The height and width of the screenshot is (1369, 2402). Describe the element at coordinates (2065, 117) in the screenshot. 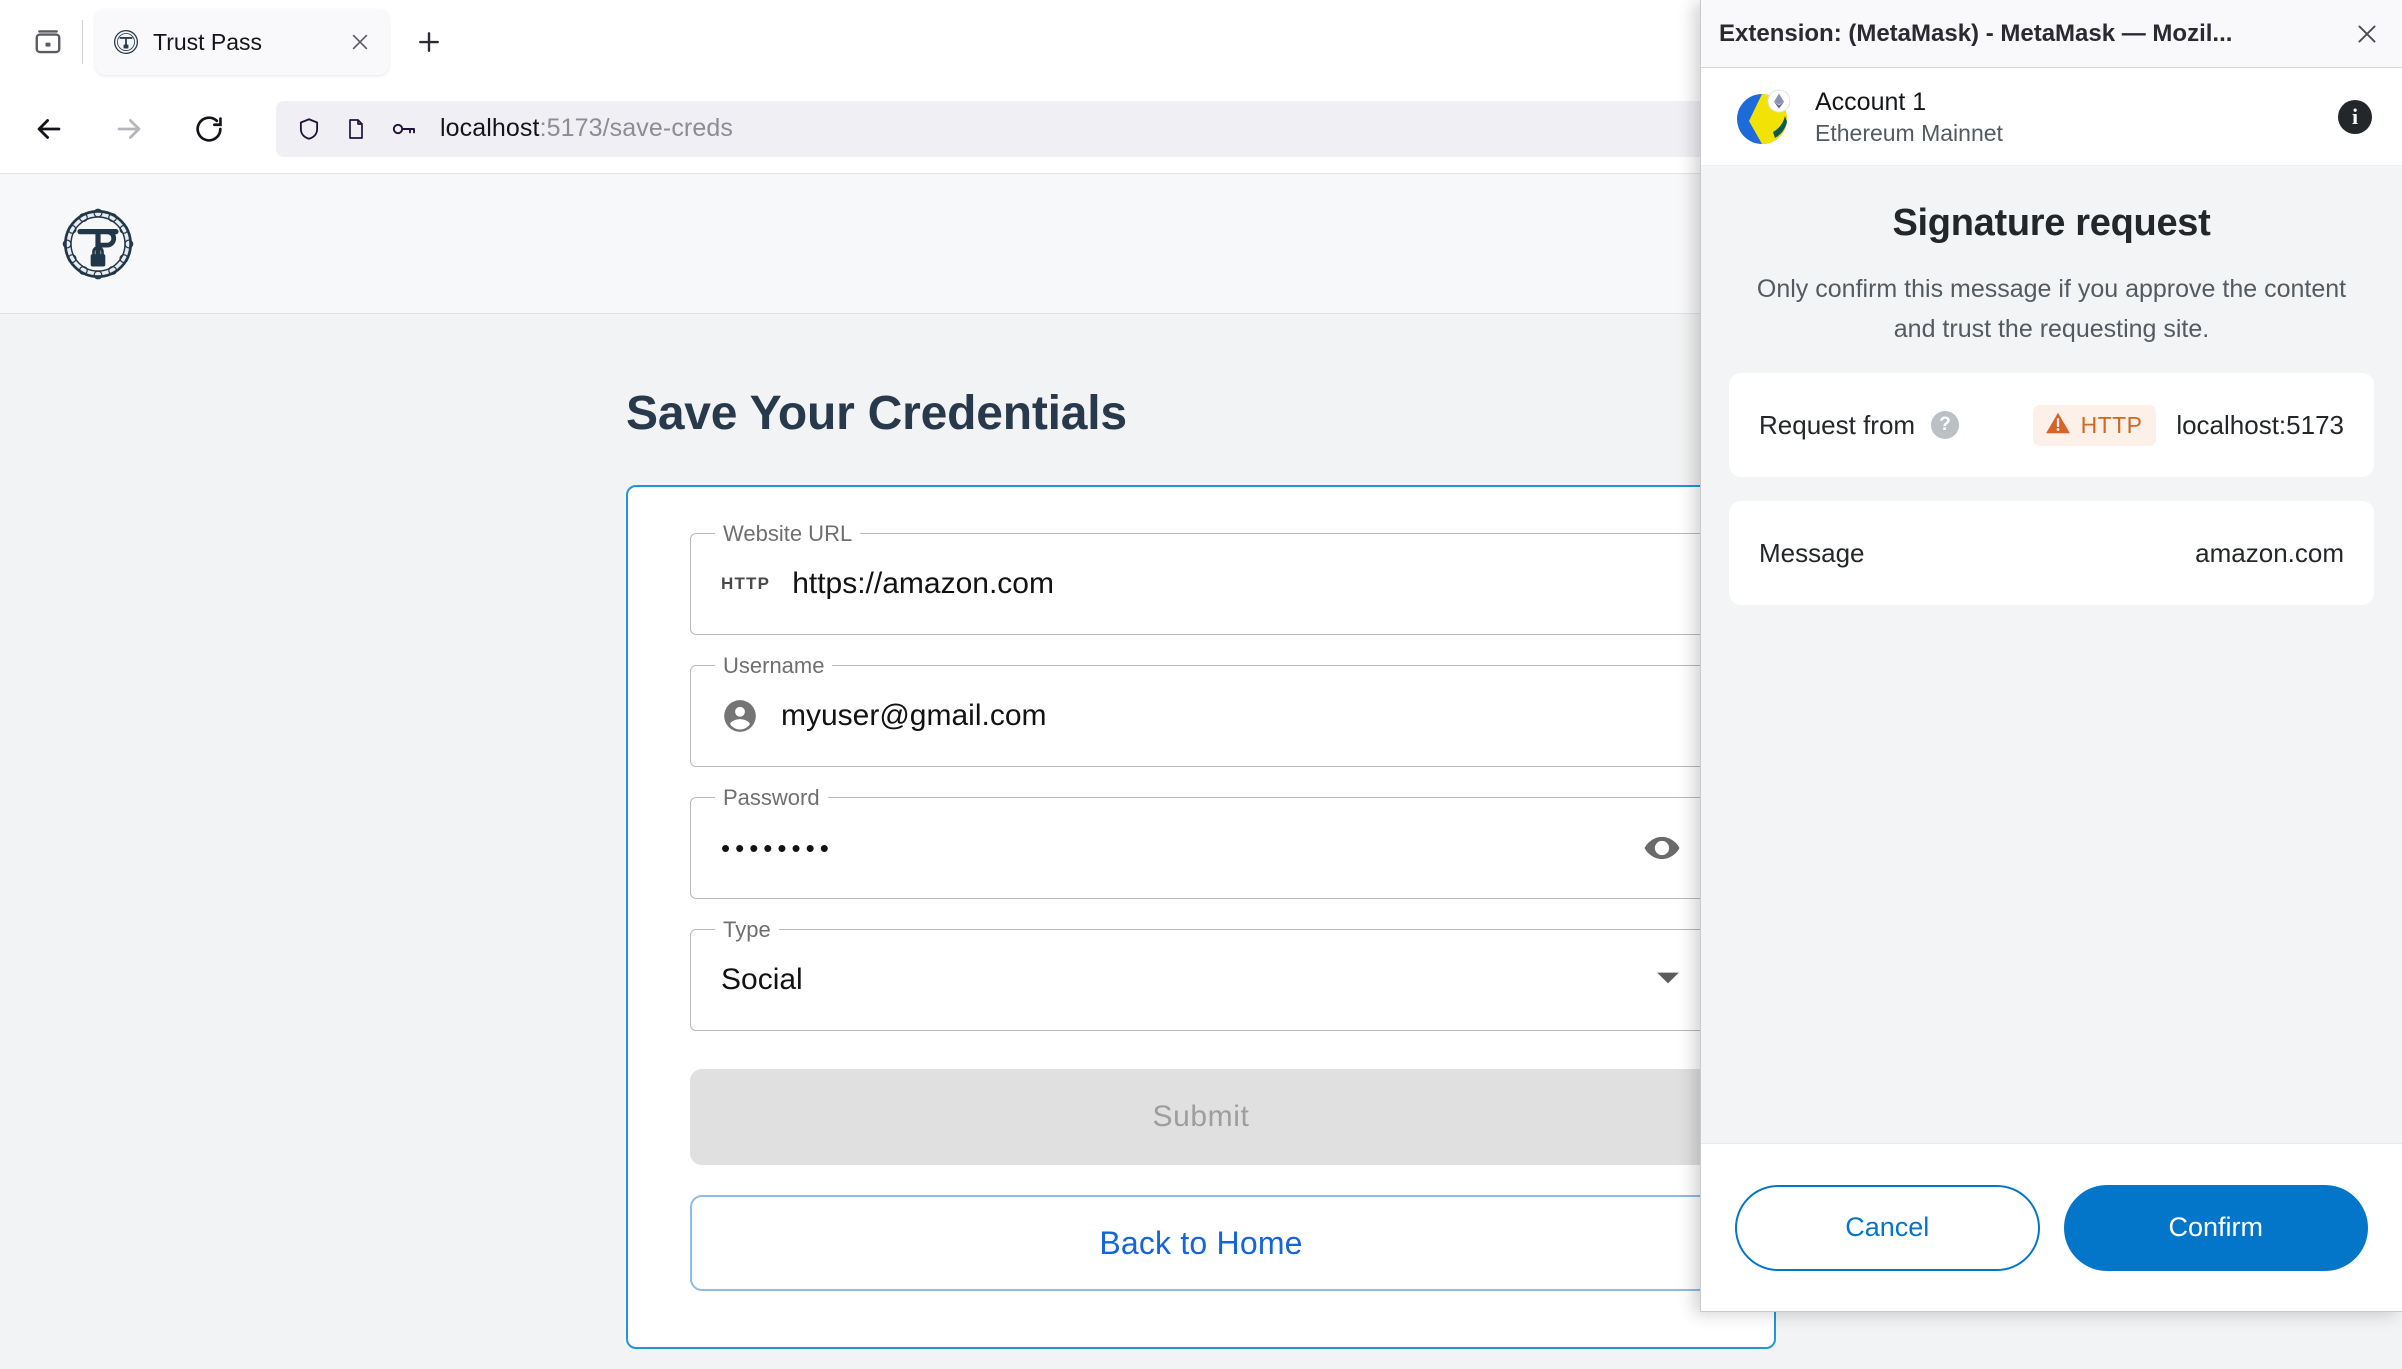

I see `metamask-account-meta: Account 1 Ethereum Mainnet` at that location.